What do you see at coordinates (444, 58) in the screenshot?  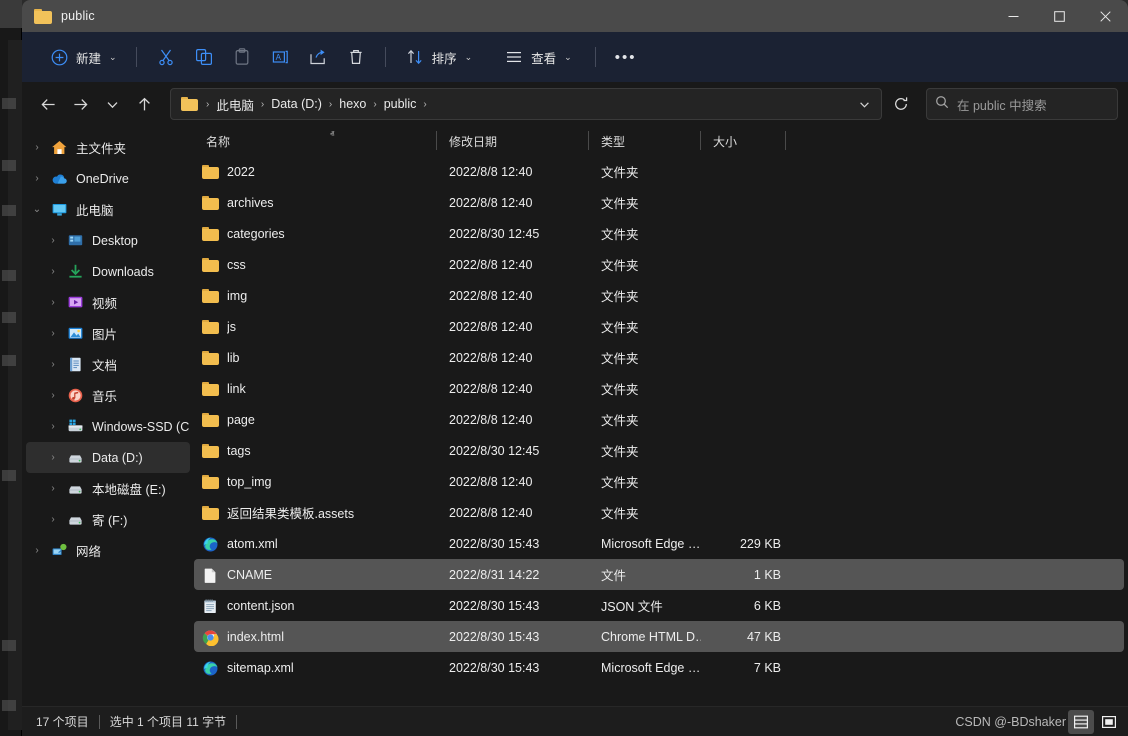 I see `sort-button-label: 排序` at bounding box center [444, 58].